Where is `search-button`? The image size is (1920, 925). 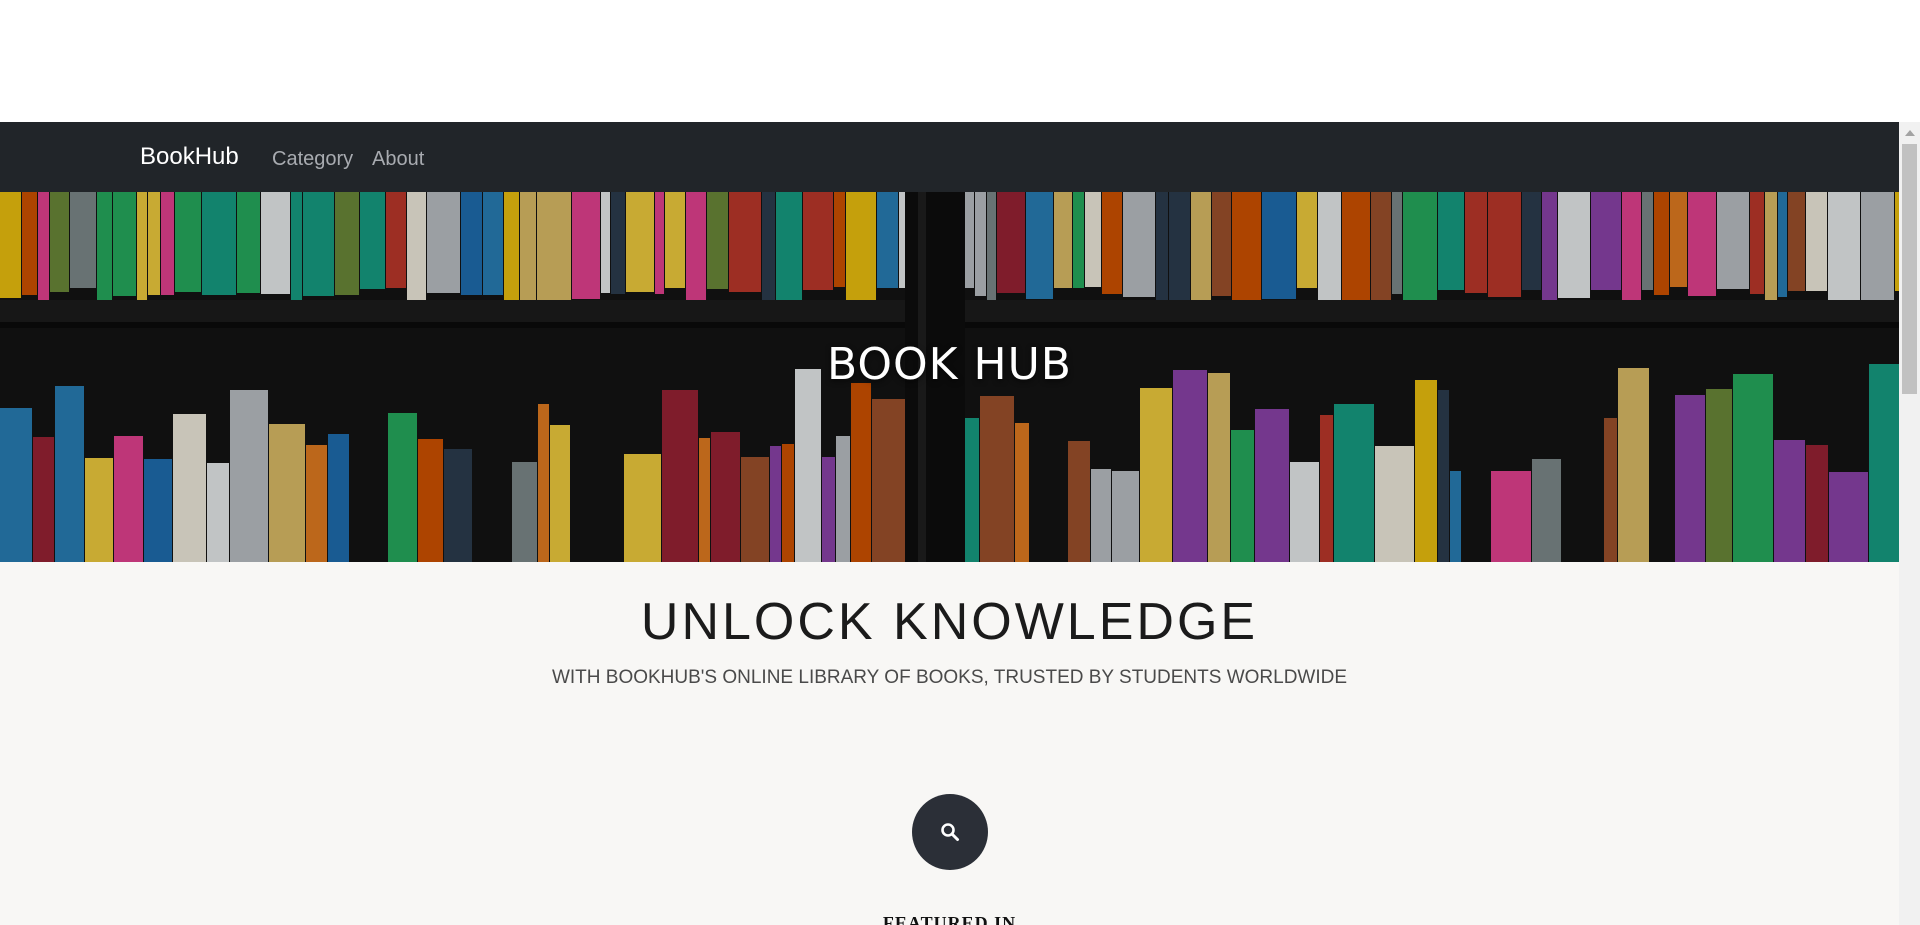
search-button is located at coordinates (950, 832).